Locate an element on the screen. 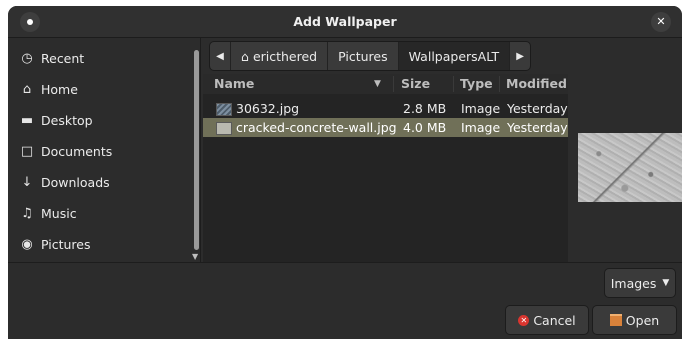 The image size is (690, 345). clock-icon: ◷ is located at coordinates (27, 58).